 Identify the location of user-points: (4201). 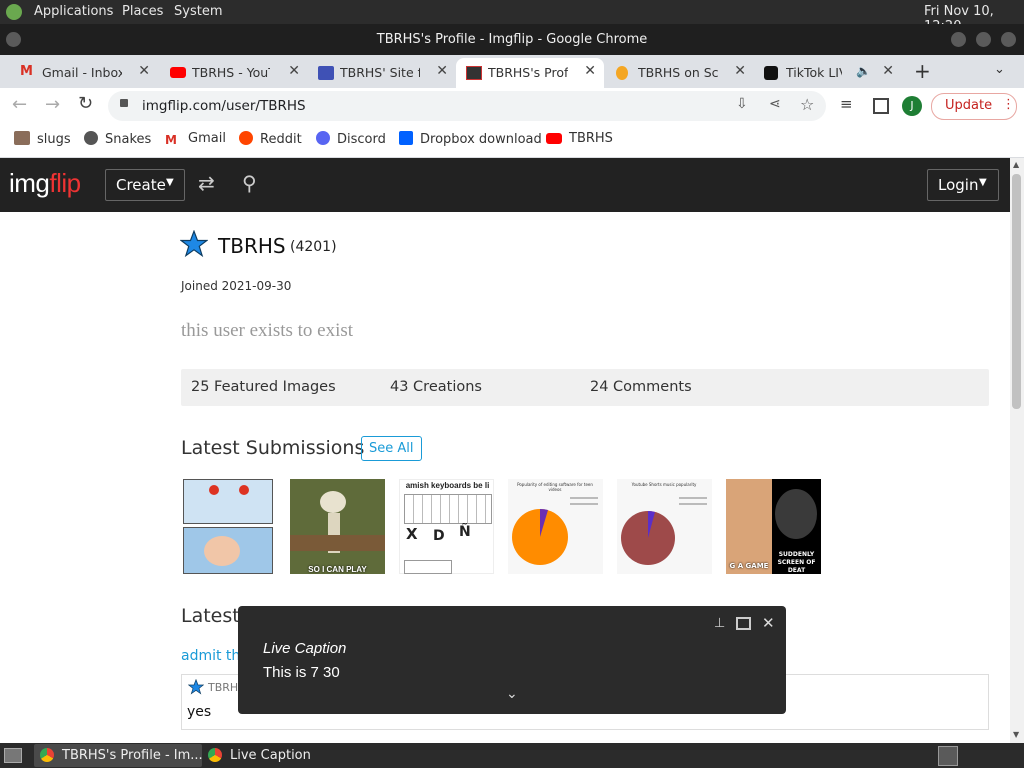
(313, 247).